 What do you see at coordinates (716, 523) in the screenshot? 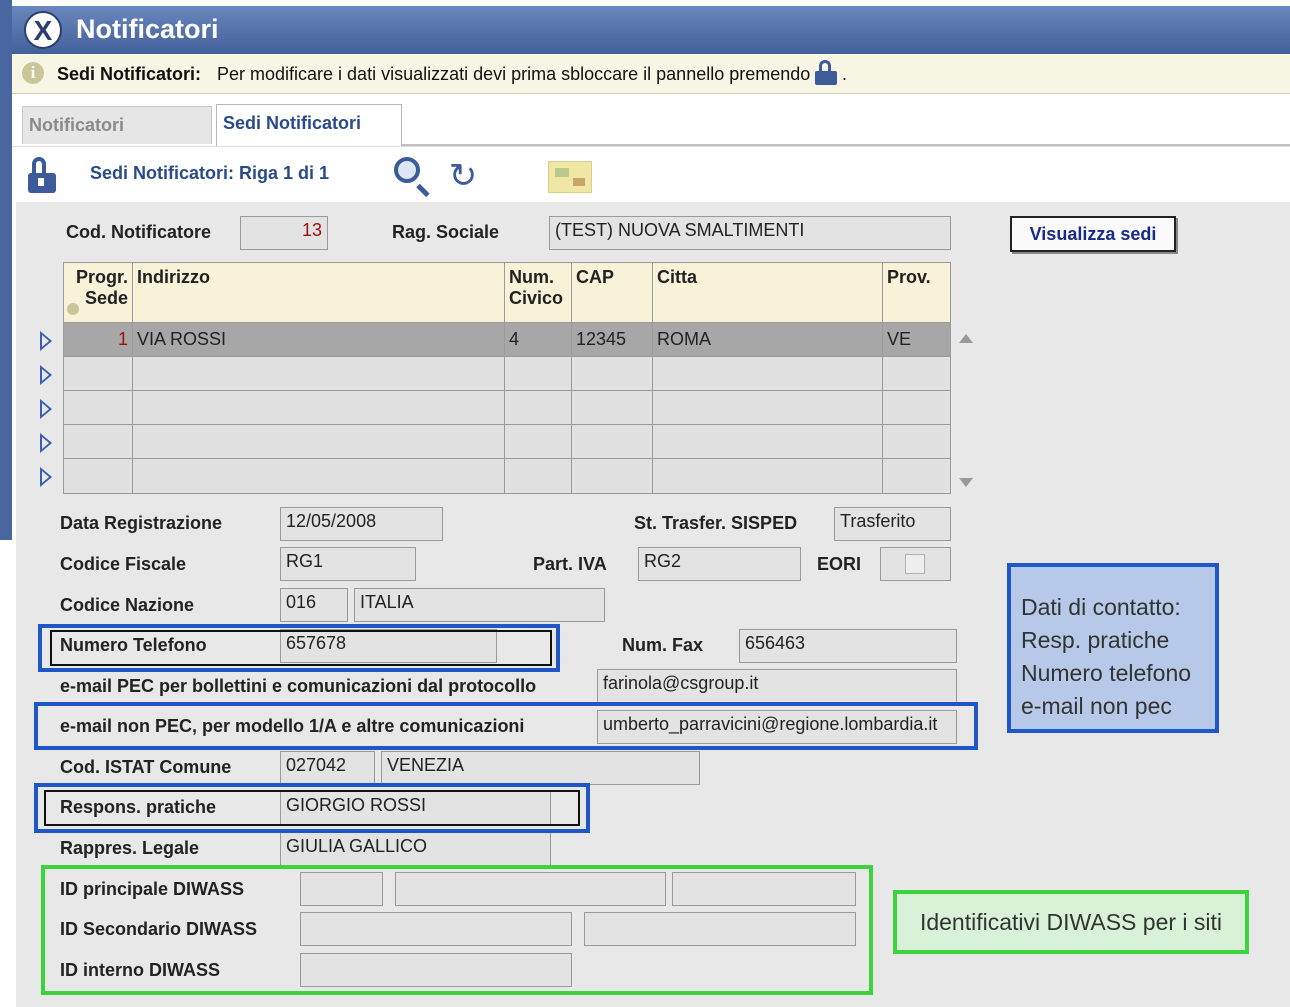
I see `st-trasfer-label: St. Trasfer. SISPED` at bounding box center [716, 523].